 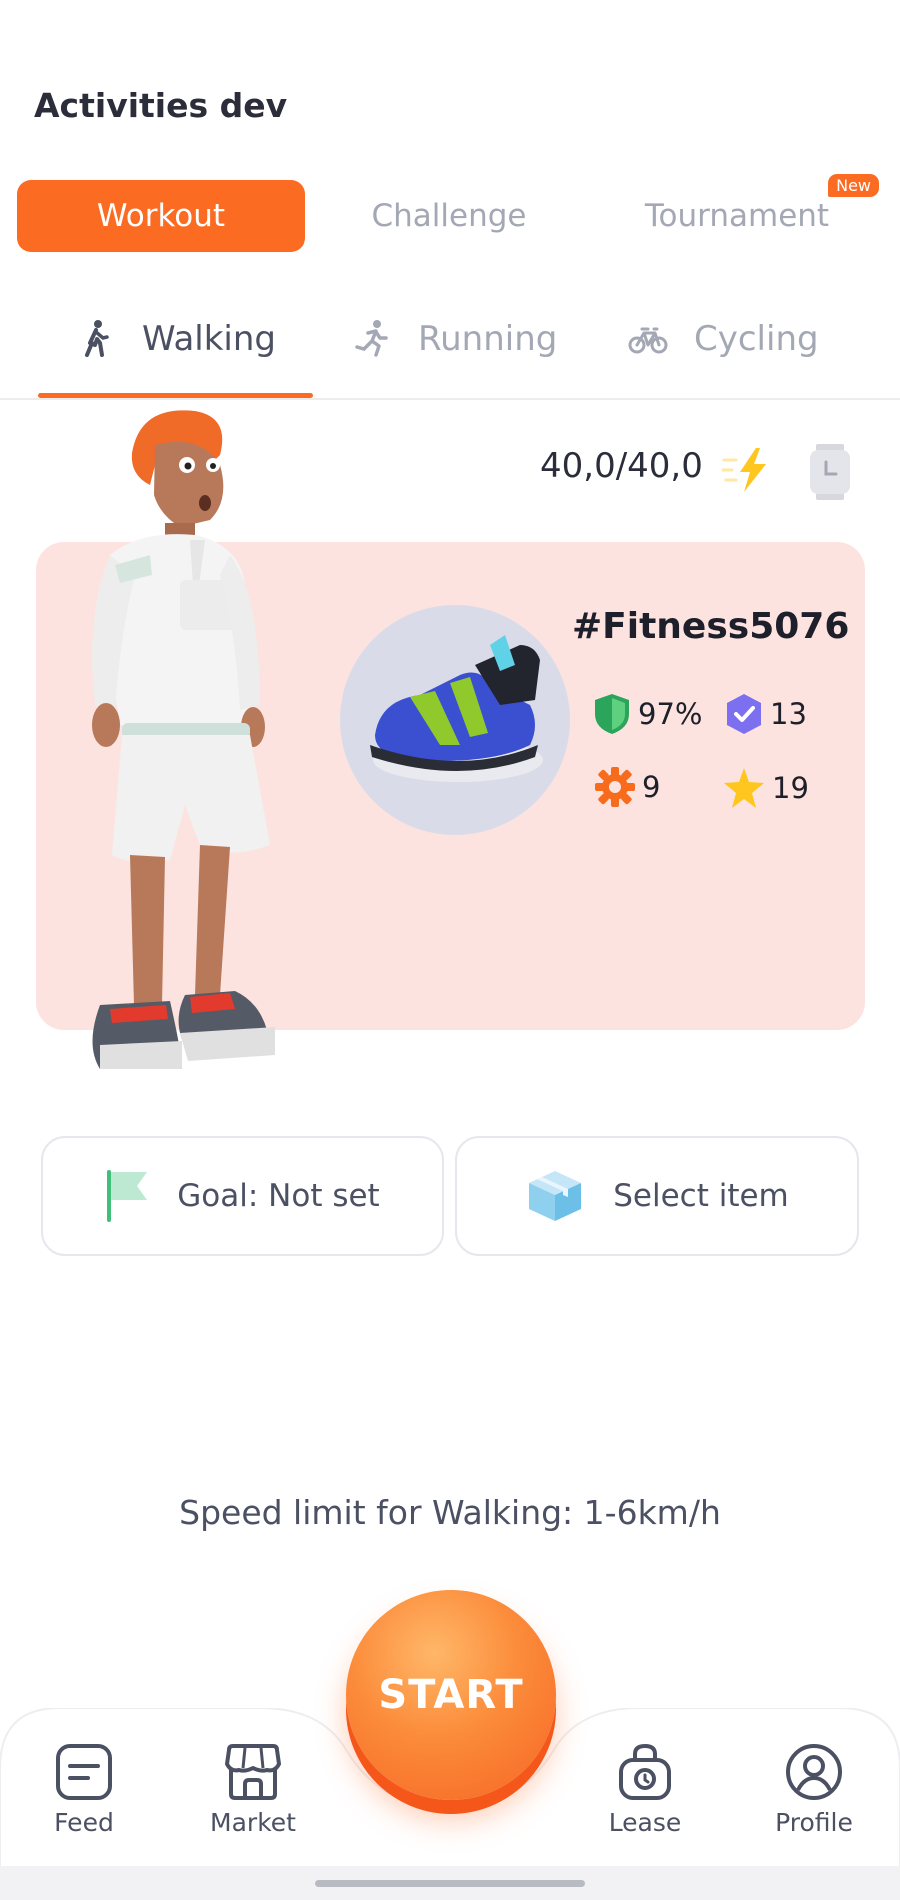 What do you see at coordinates (96, 339) in the screenshot?
I see `walking-icon` at bounding box center [96, 339].